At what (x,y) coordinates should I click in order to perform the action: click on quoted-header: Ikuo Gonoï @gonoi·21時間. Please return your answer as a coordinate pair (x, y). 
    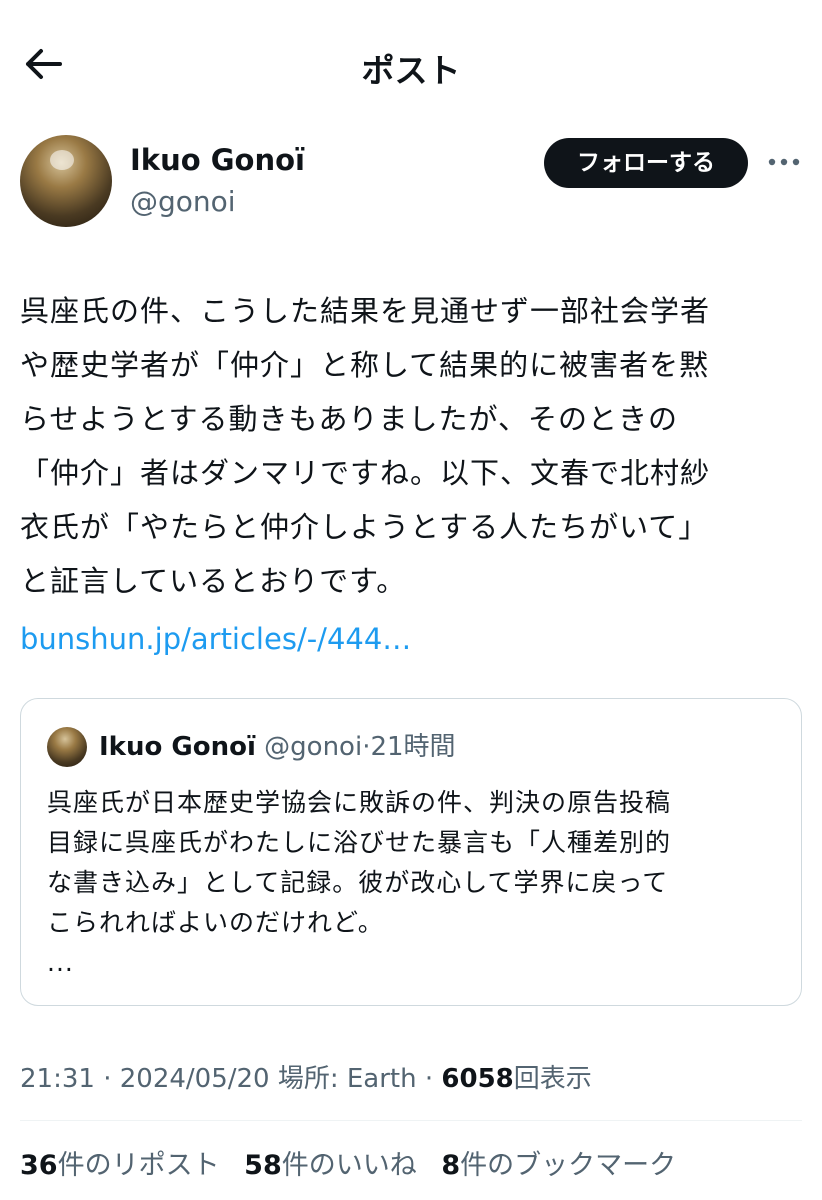
    Looking at the image, I should click on (277, 747).